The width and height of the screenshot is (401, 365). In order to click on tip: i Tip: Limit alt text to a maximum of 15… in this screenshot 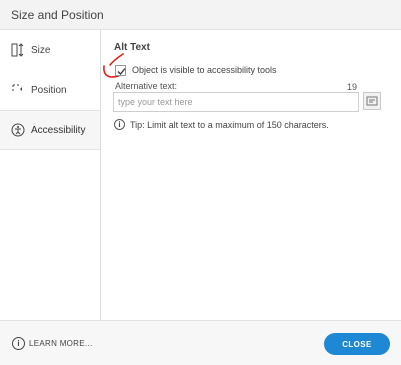, I will do `click(221, 124)`.